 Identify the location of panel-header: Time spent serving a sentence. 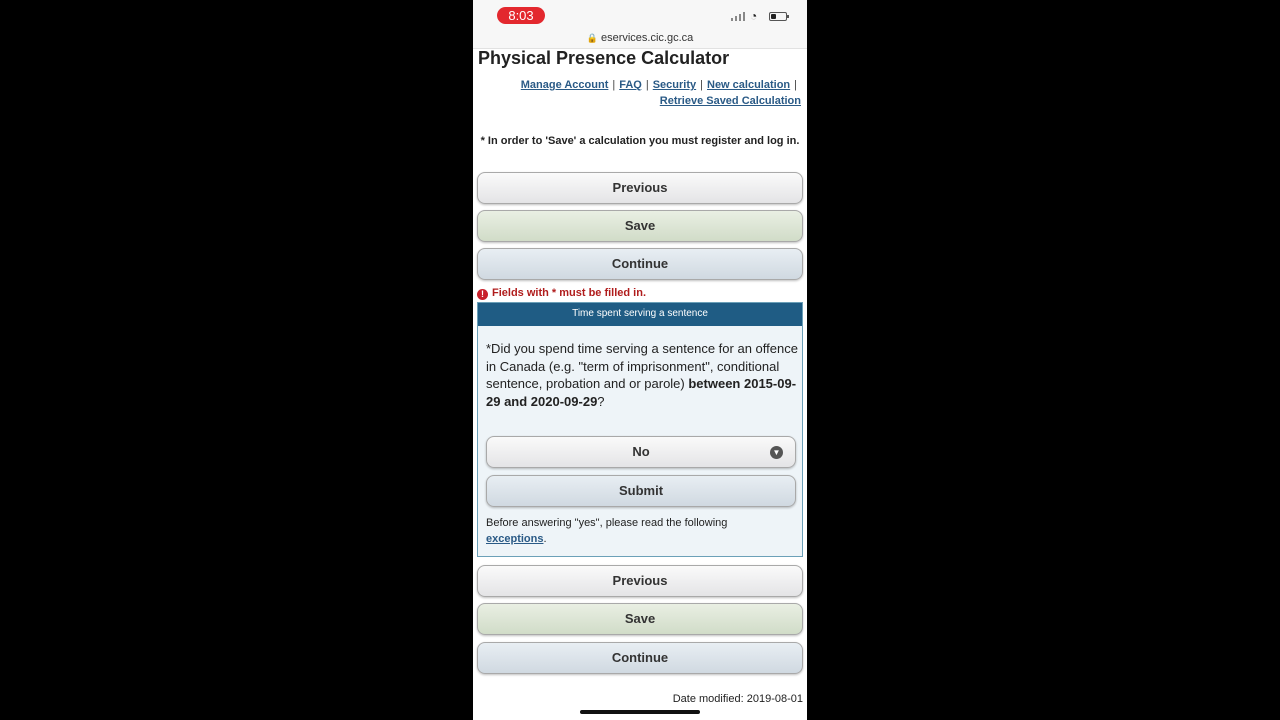
(640, 314).